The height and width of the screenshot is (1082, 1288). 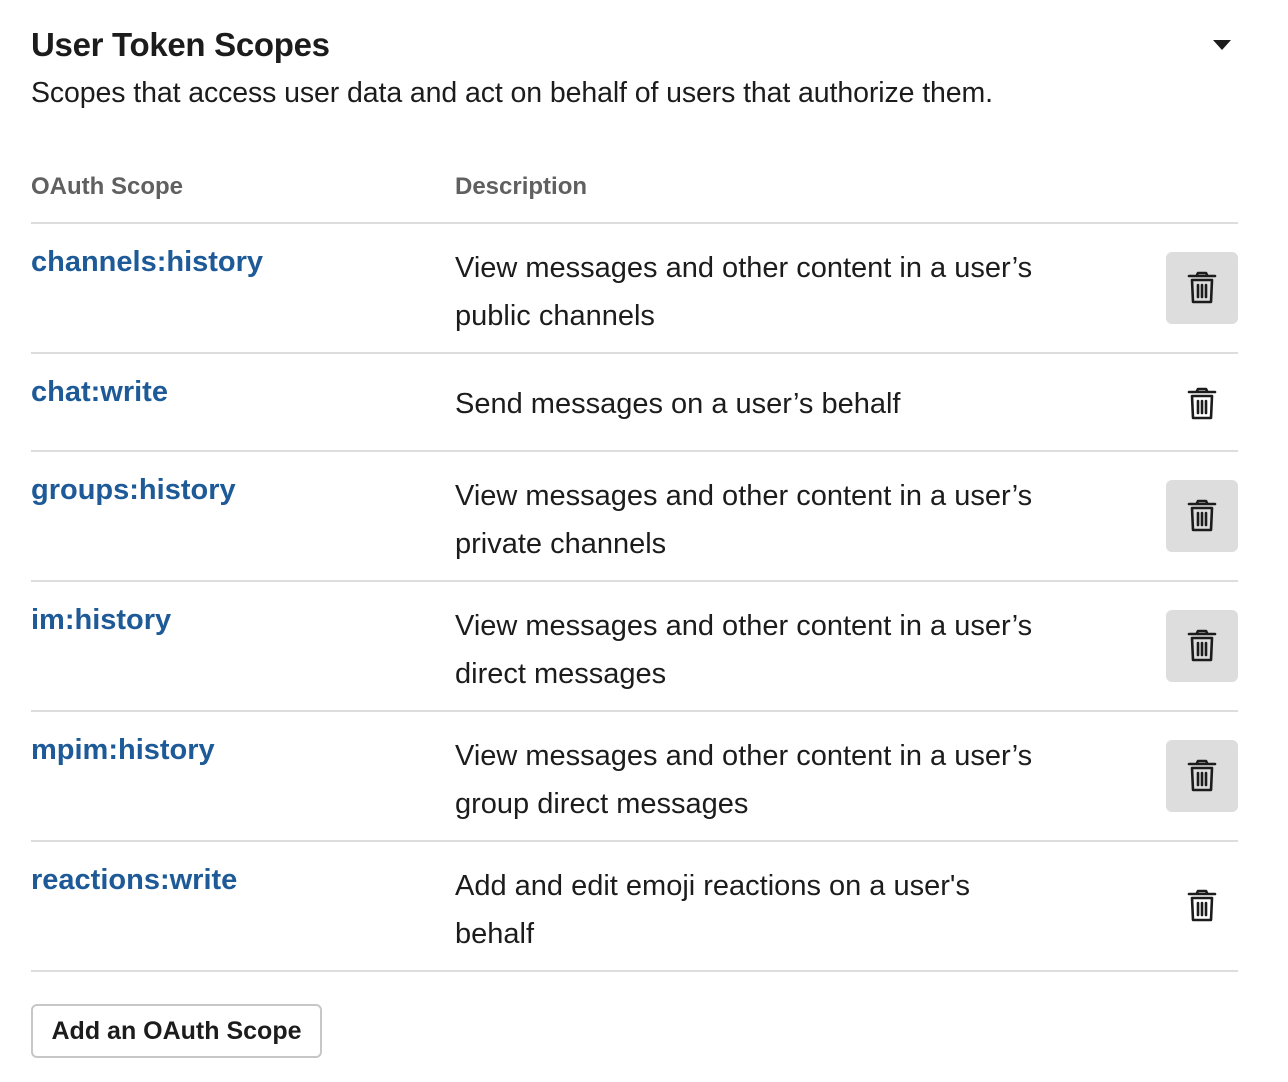 What do you see at coordinates (521, 186) in the screenshot?
I see `column-header-description: Description` at bounding box center [521, 186].